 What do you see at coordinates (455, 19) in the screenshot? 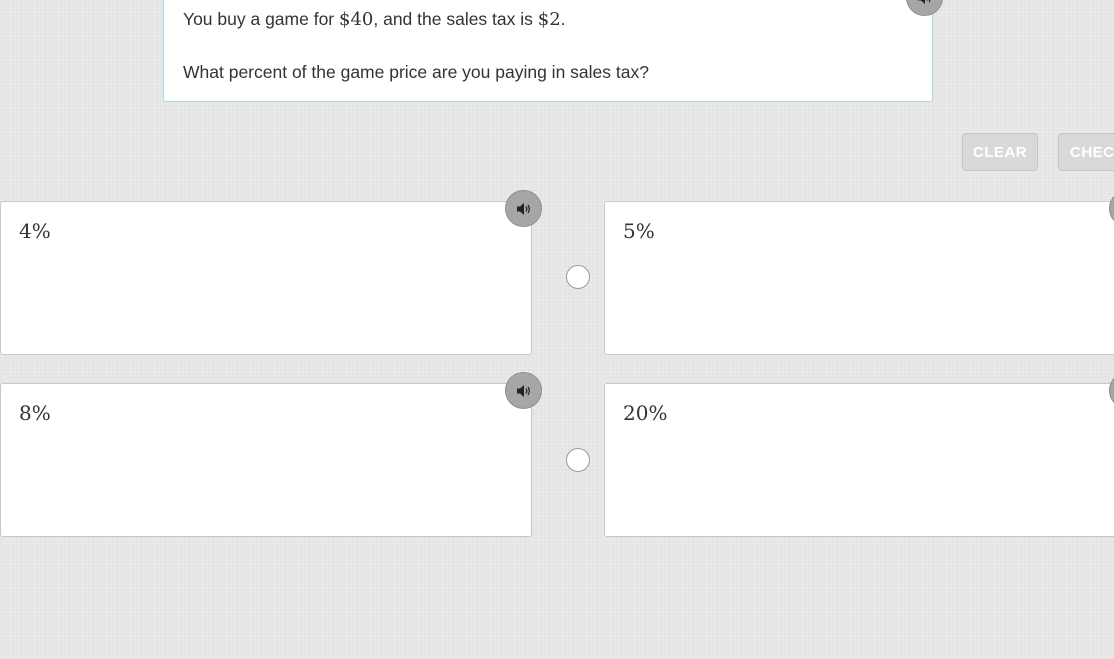
I see `question-middle: , and the sales tax is` at bounding box center [455, 19].